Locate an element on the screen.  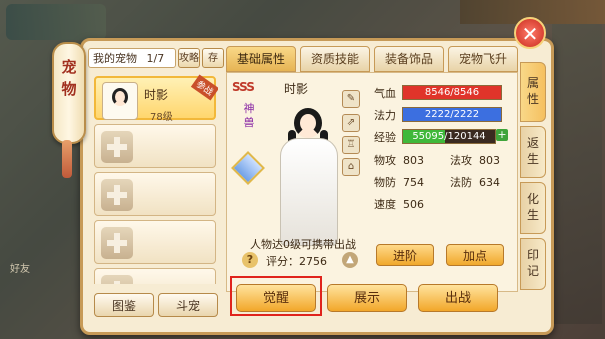
side-tab-transform: 化生 is located at coordinates (533, 208).